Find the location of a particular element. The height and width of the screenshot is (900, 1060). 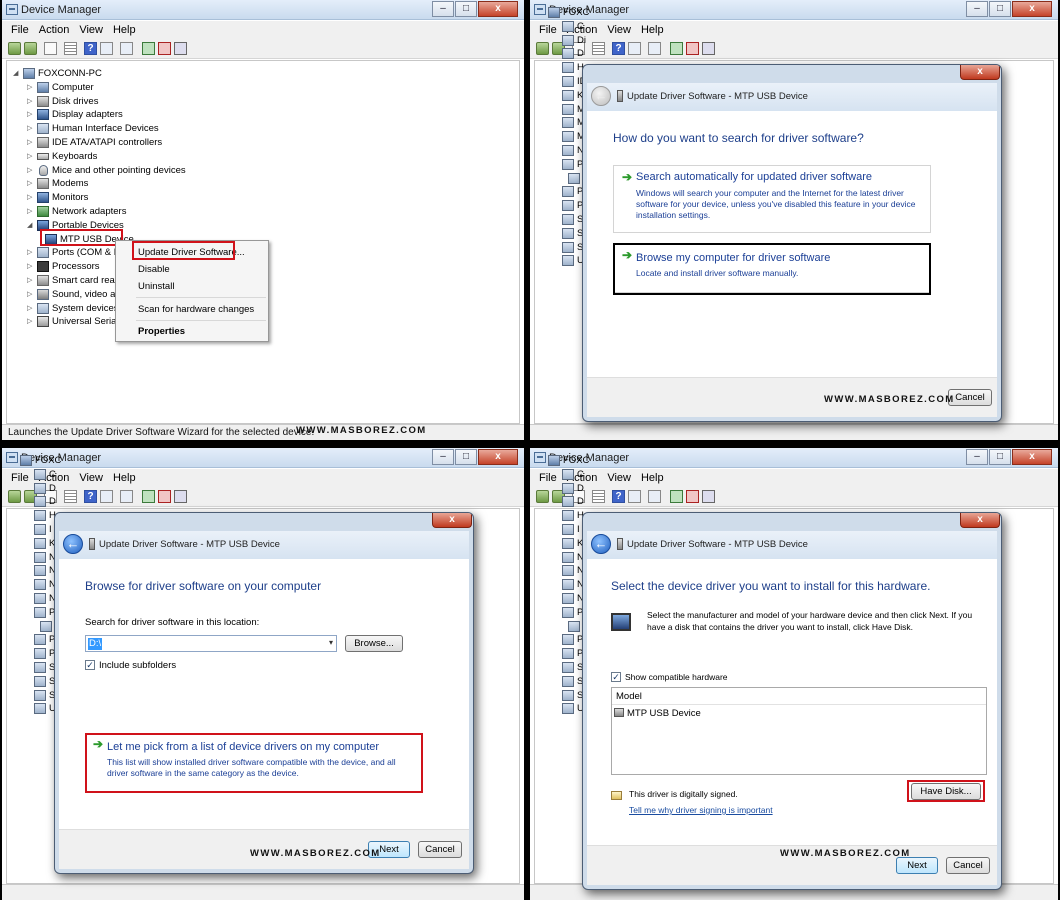

show-compatible-checkbox: ✓ is located at coordinates (616, 677).